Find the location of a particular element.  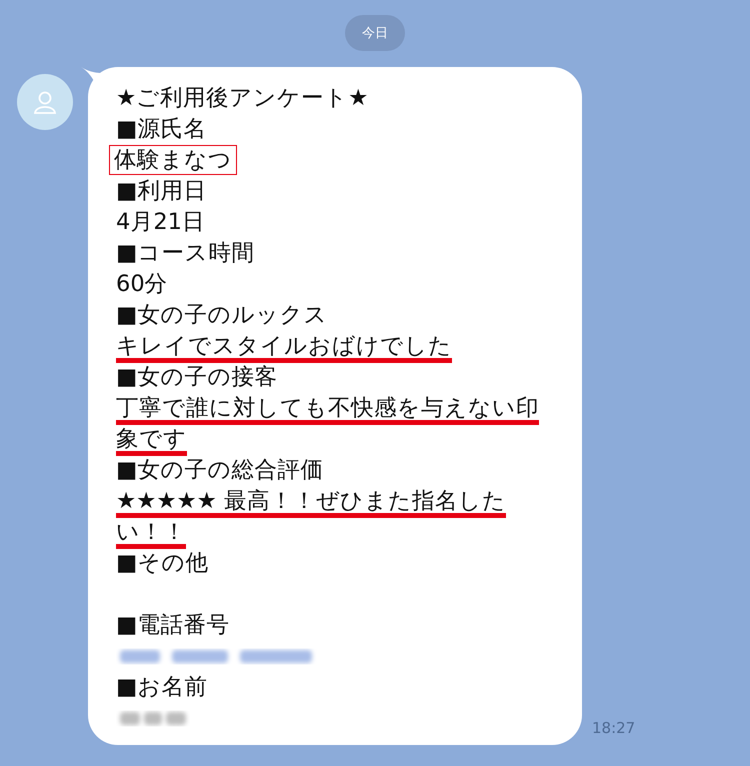

message-text: 象です is located at coordinates (151, 441).